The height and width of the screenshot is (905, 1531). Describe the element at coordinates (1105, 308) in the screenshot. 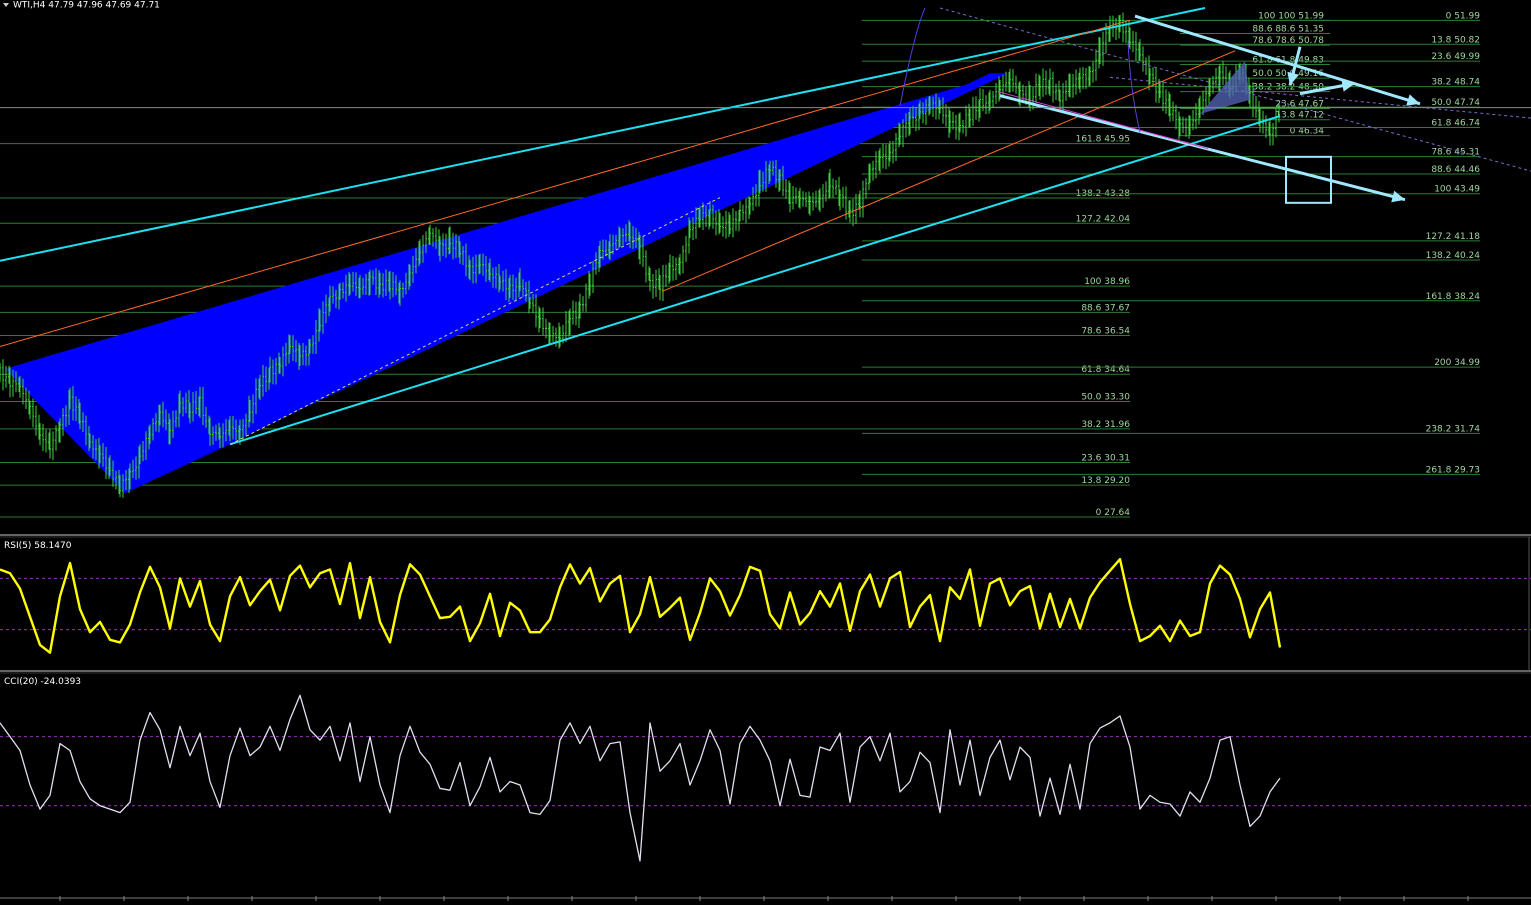

I see `fib_left-label: 88.6 37.67` at that location.